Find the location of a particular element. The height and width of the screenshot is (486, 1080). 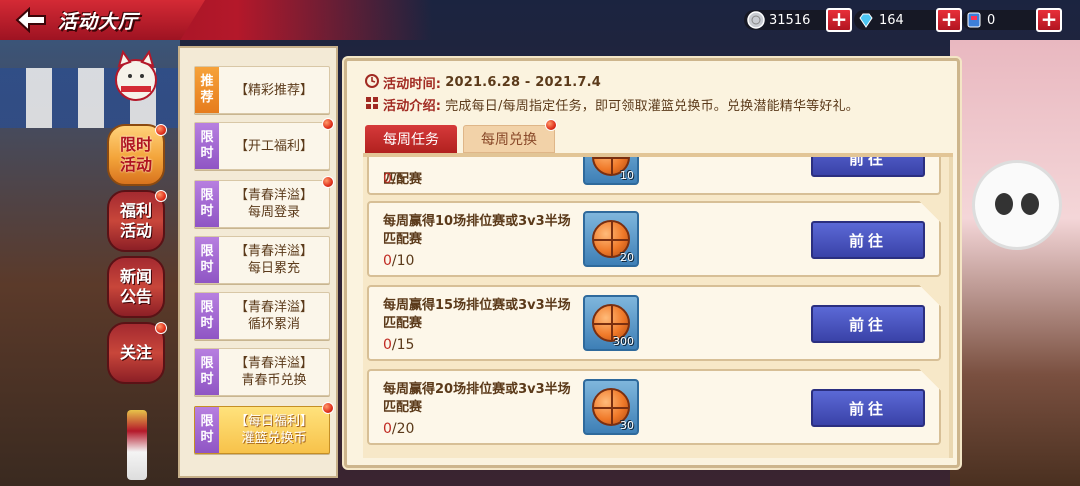

tab-weekly-exchange: 每周兑换 is located at coordinates (509, 139).